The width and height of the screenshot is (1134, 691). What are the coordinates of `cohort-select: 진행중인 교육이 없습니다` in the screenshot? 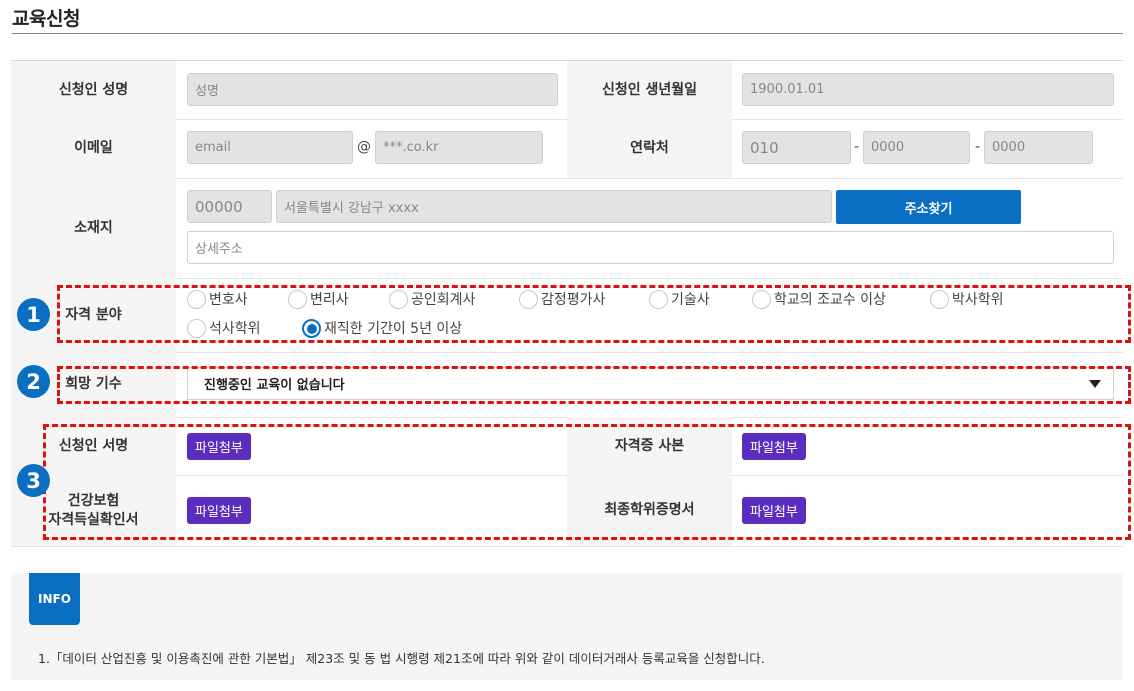 It's located at (650, 383).